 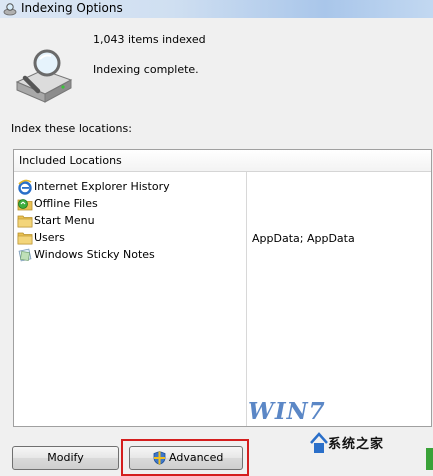 What do you see at coordinates (102, 186) in the screenshot?
I see `location-label: Internet Explorer History` at bounding box center [102, 186].